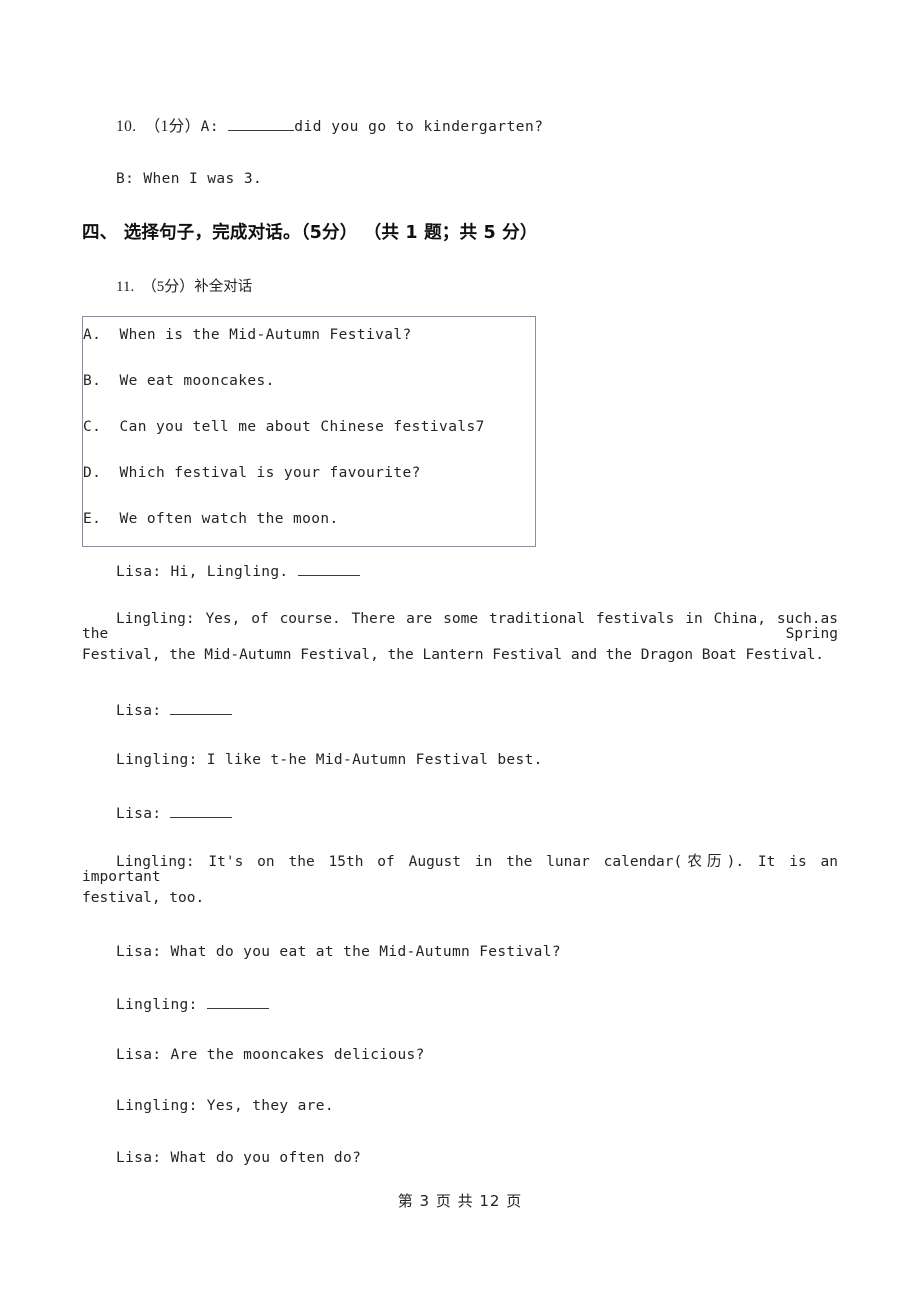  What do you see at coordinates (141, 287) in the screenshot?
I see `question-11-spacer` at bounding box center [141, 287].